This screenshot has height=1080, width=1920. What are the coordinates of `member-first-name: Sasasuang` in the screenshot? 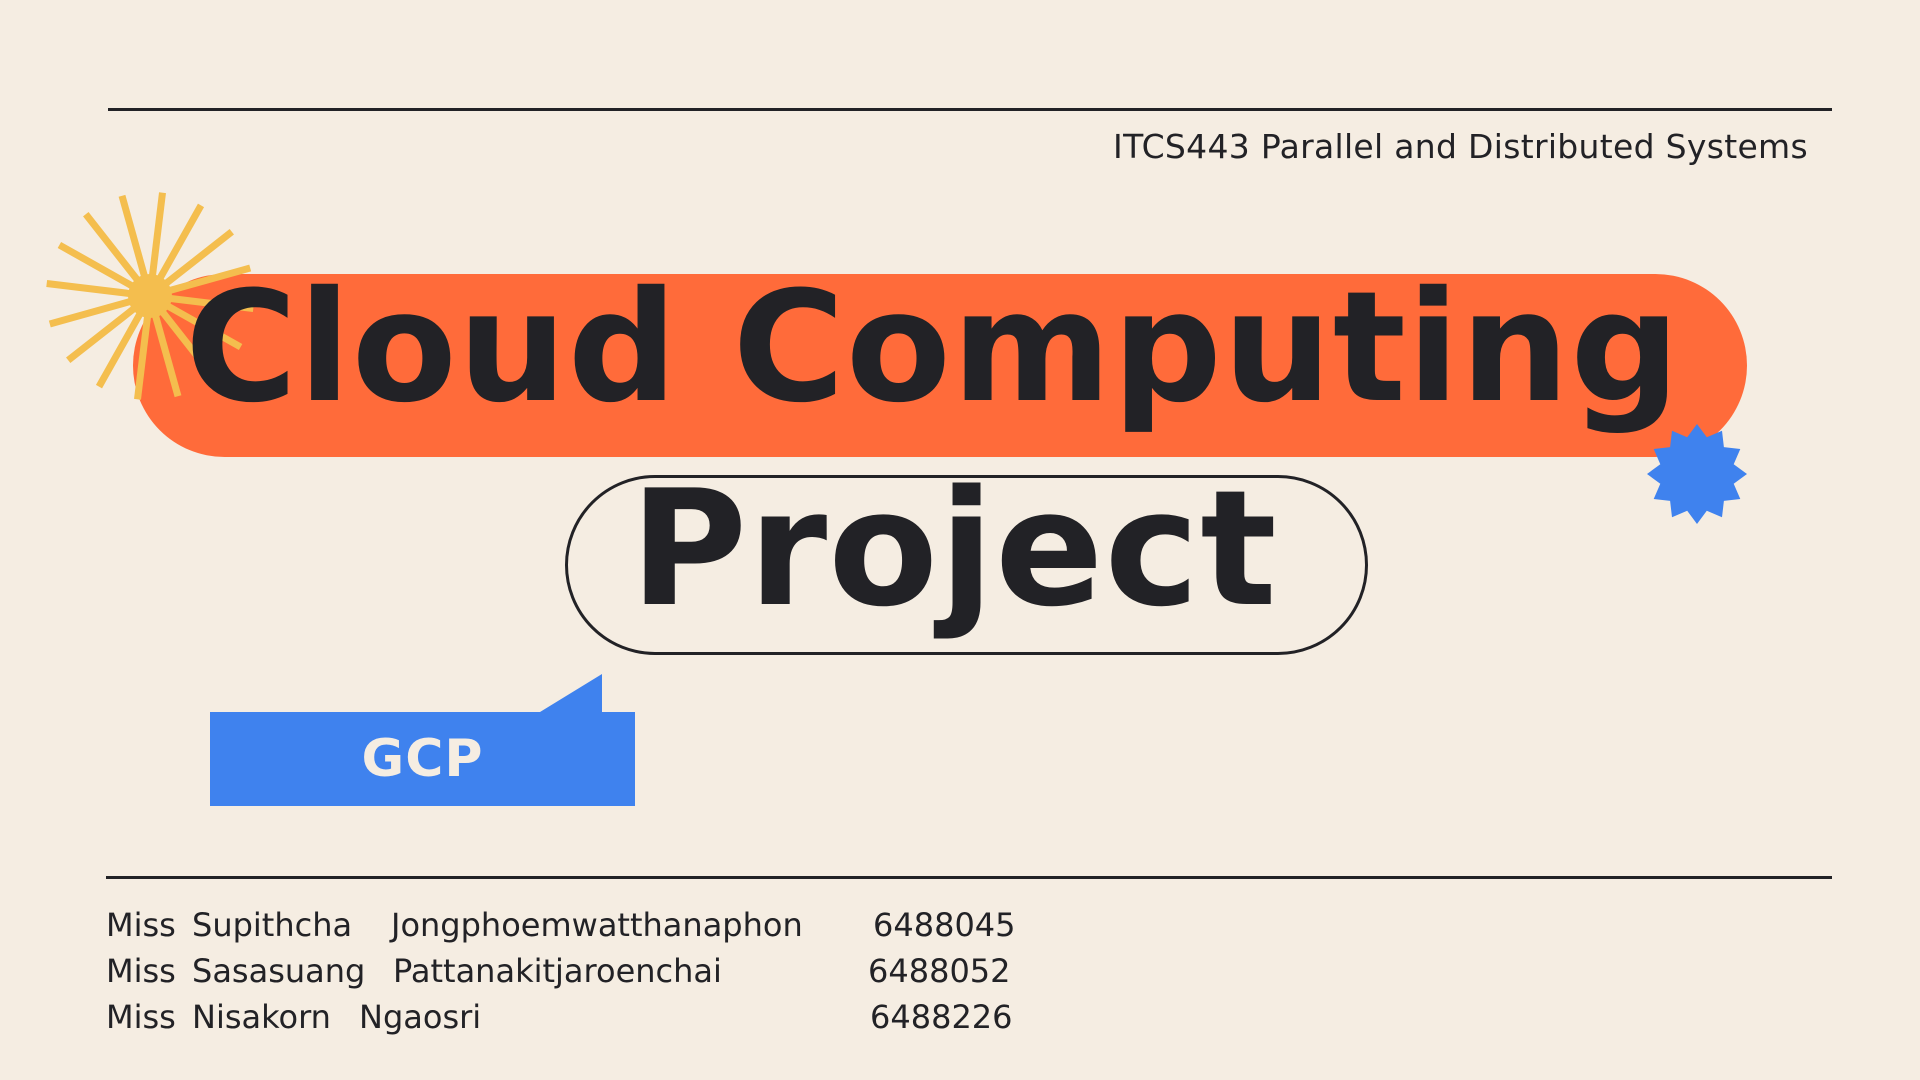 It's located at (279, 971).